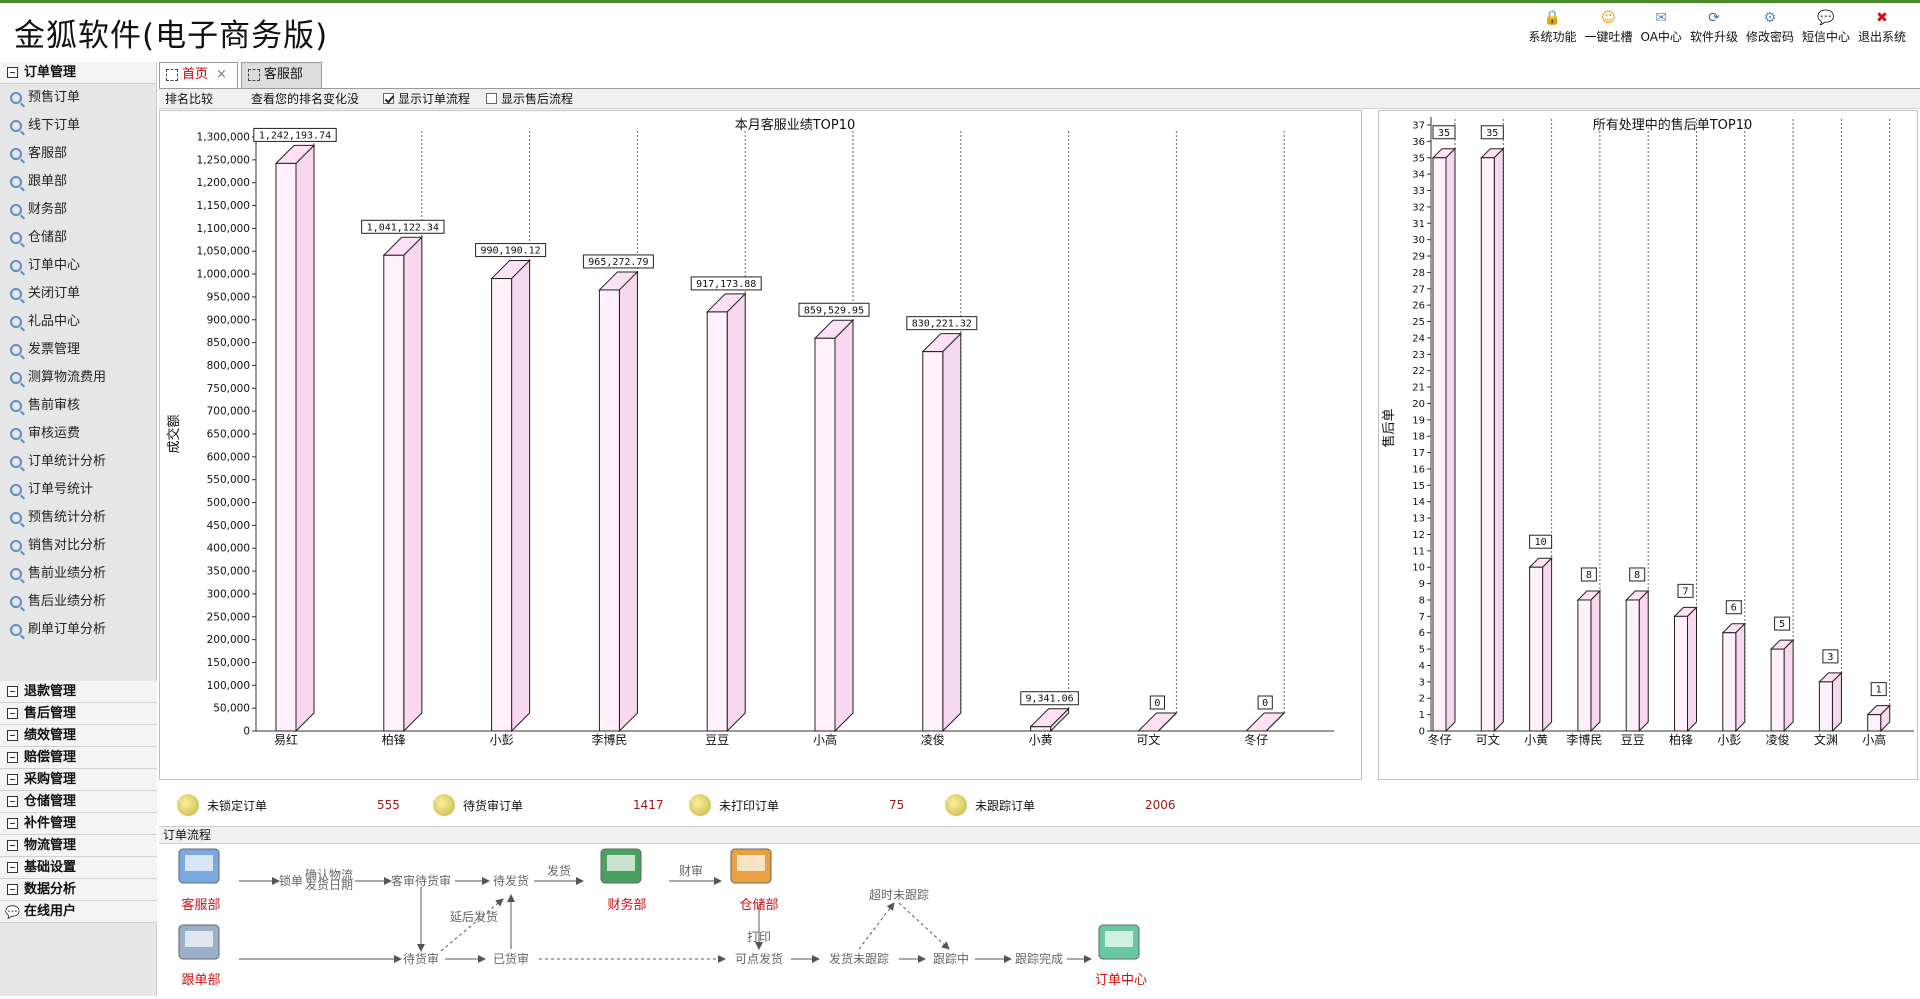 This screenshot has height=999, width=1920. What do you see at coordinates (78, 846) in the screenshot?
I see `sidebar-group: 物流管理` at bounding box center [78, 846].